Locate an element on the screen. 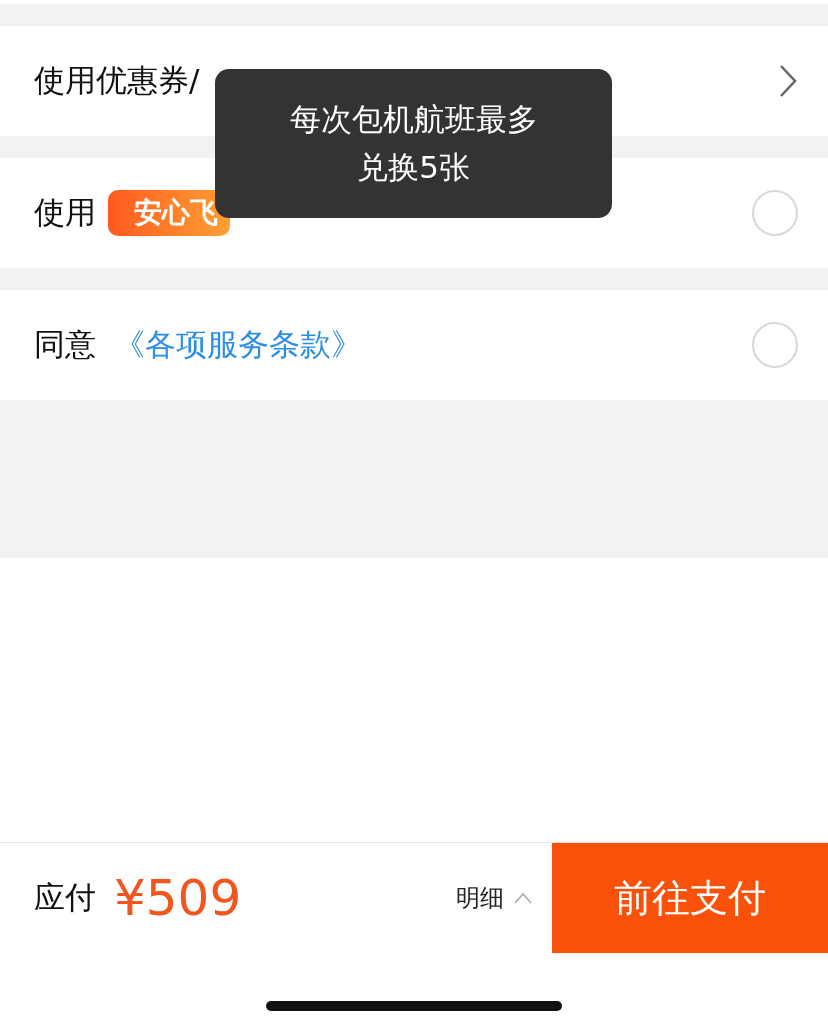 The image size is (828, 1029). info-toast: 每次包机航班最多兑换5张 is located at coordinates (413, 143).